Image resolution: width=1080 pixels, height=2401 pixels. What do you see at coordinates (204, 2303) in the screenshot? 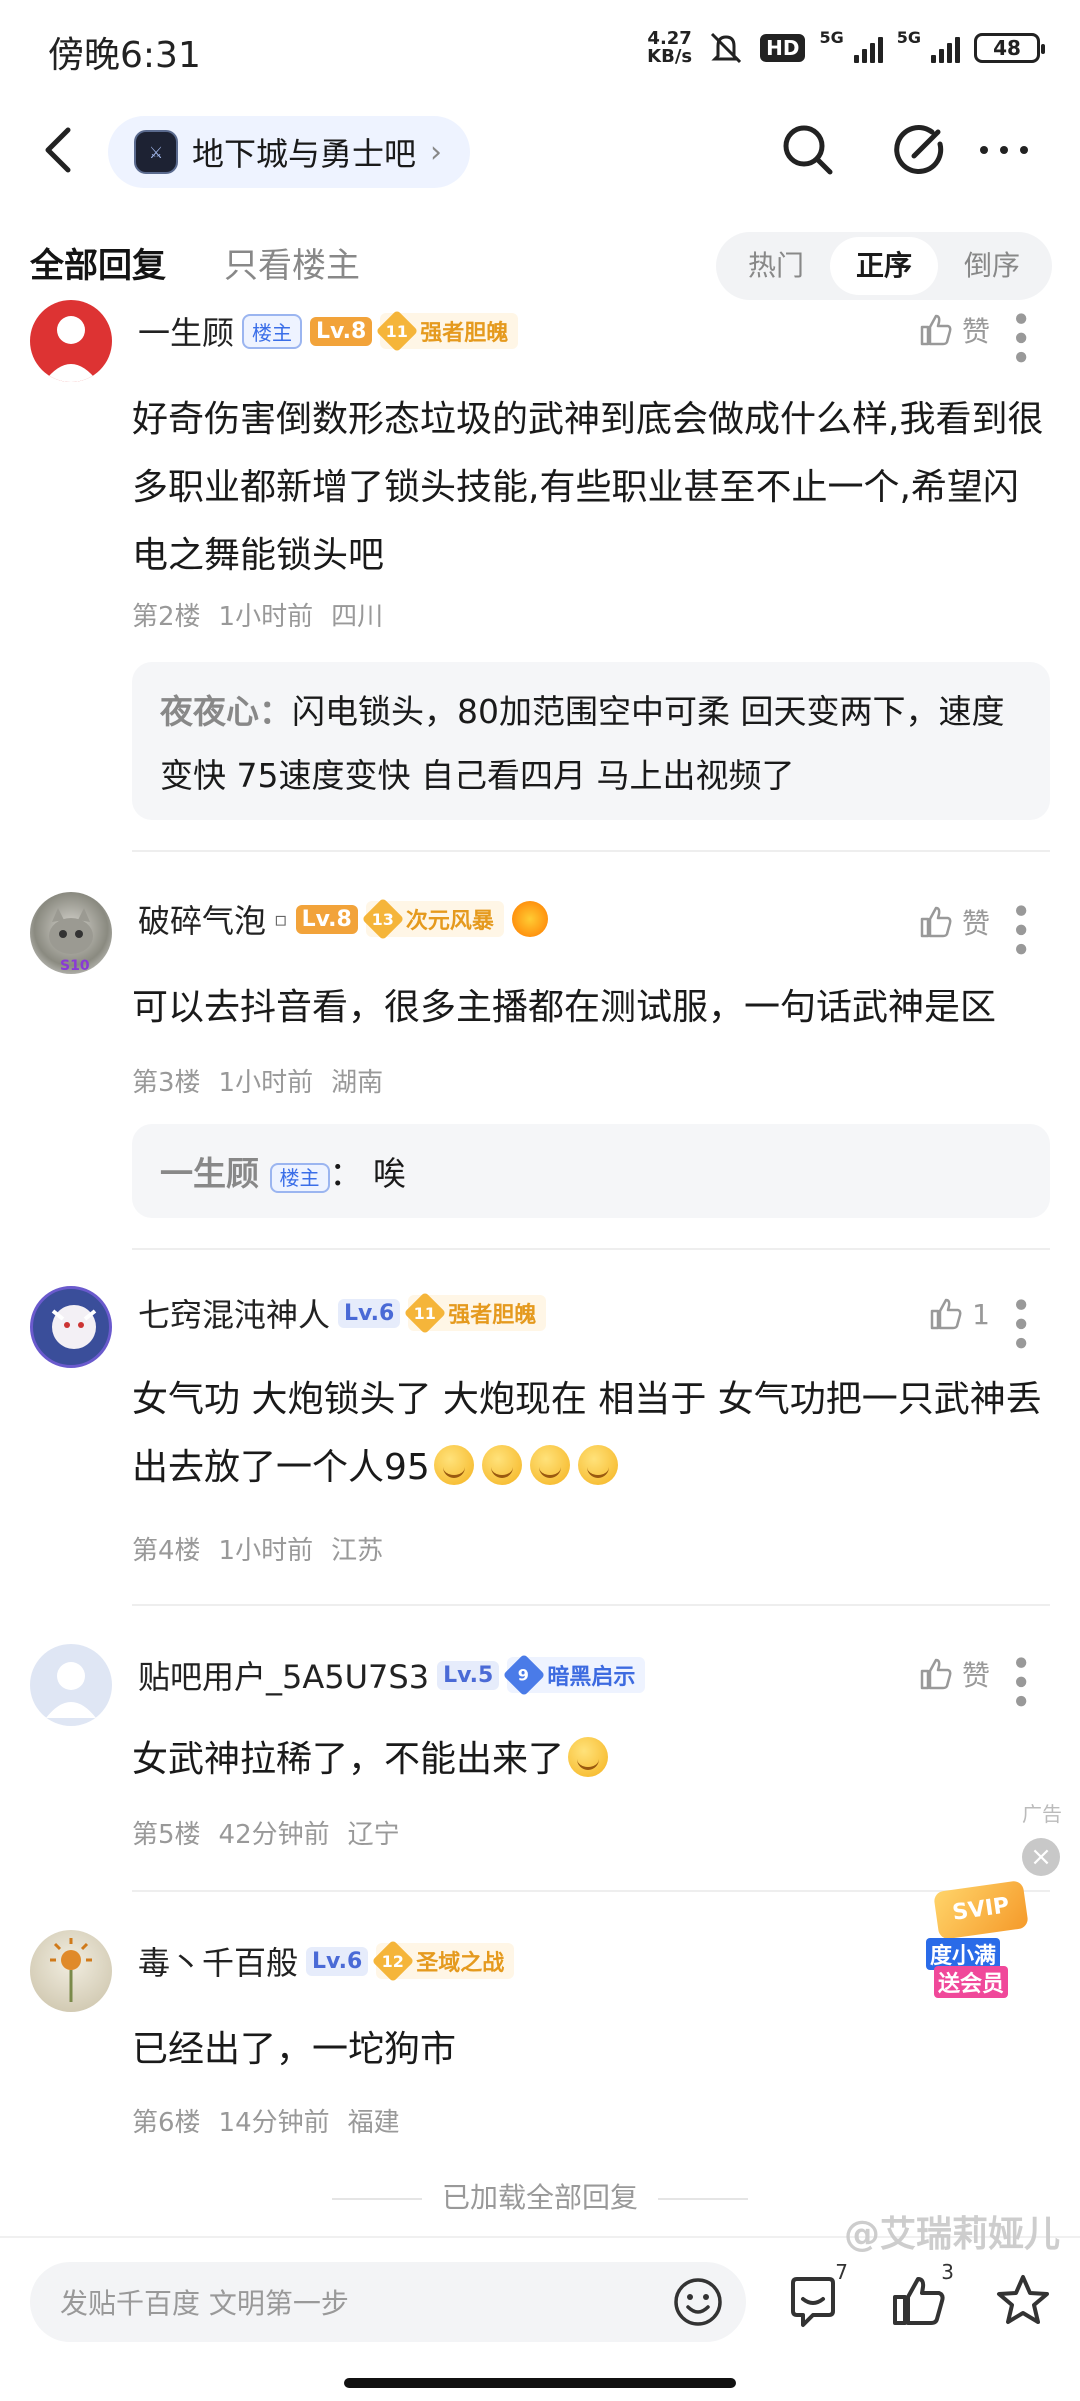
I see `reply-placeholder: 发贴千百度 文明第一步` at bounding box center [204, 2303].